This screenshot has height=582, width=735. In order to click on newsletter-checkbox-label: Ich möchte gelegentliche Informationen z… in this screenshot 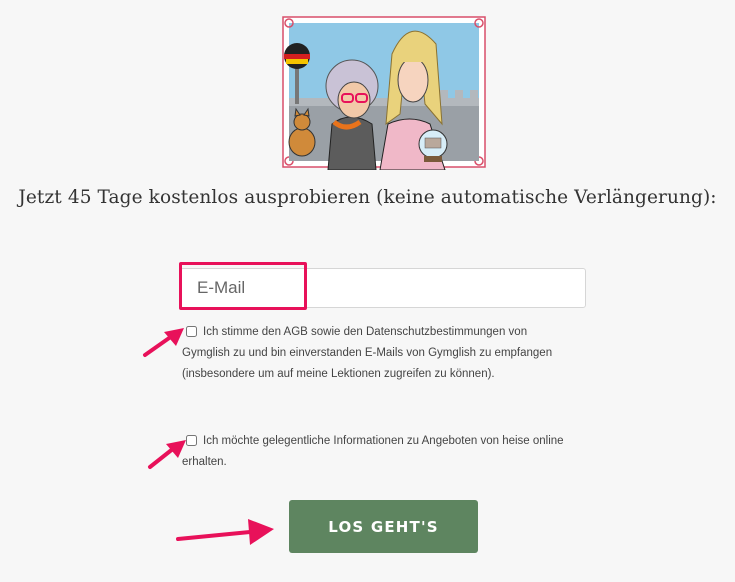, I will do `click(373, 451)`.